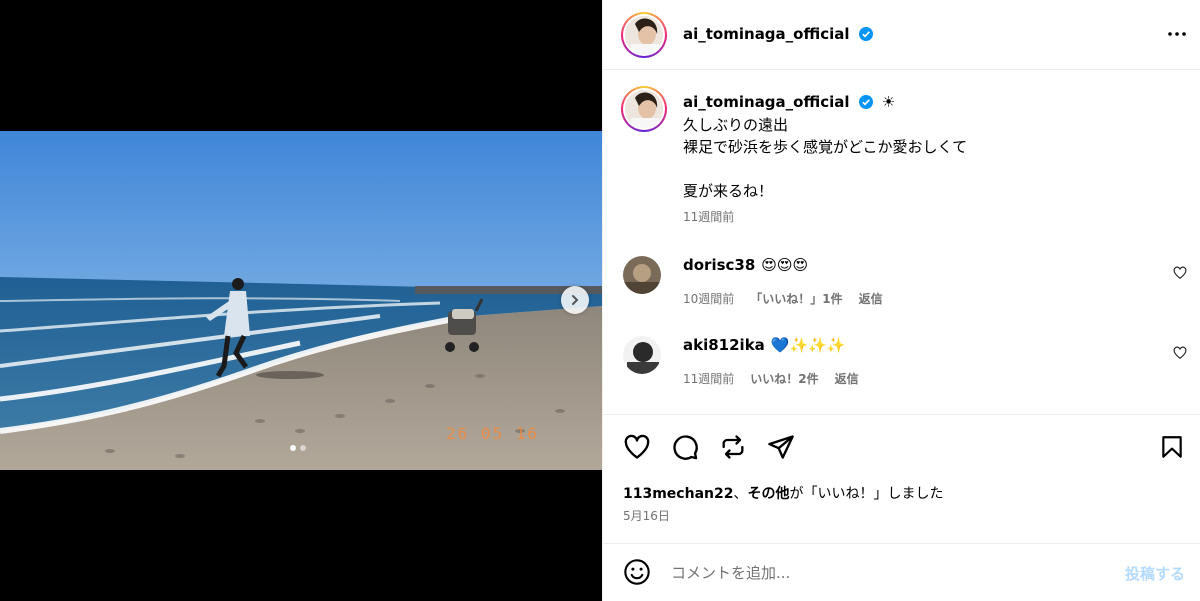 This screenshot has height=601, width=1200. I want to click on liked-by-user: 113mechan22, so click(678, 494).